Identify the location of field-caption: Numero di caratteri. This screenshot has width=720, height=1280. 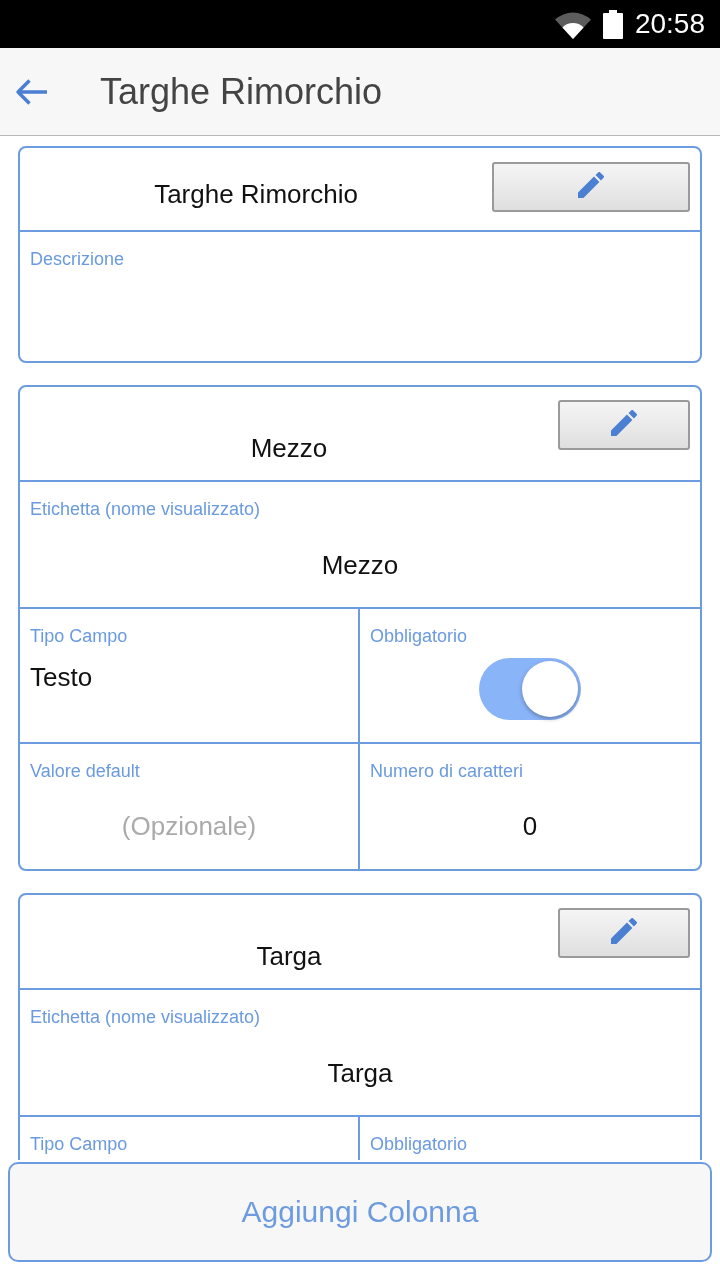
(447, 770).